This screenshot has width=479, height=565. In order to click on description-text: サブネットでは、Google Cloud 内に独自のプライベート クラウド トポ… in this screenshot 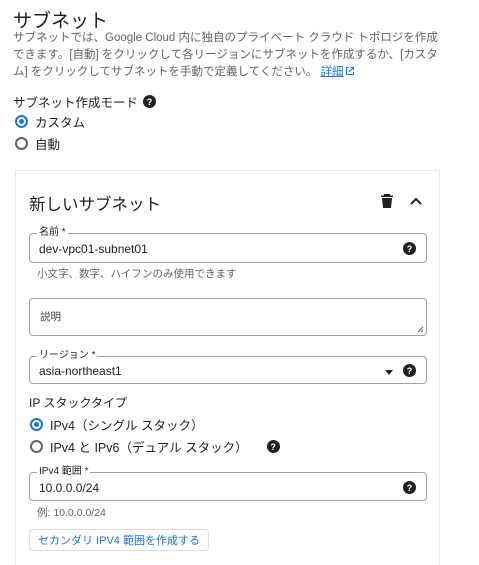, I will do `click(225, 55)`.